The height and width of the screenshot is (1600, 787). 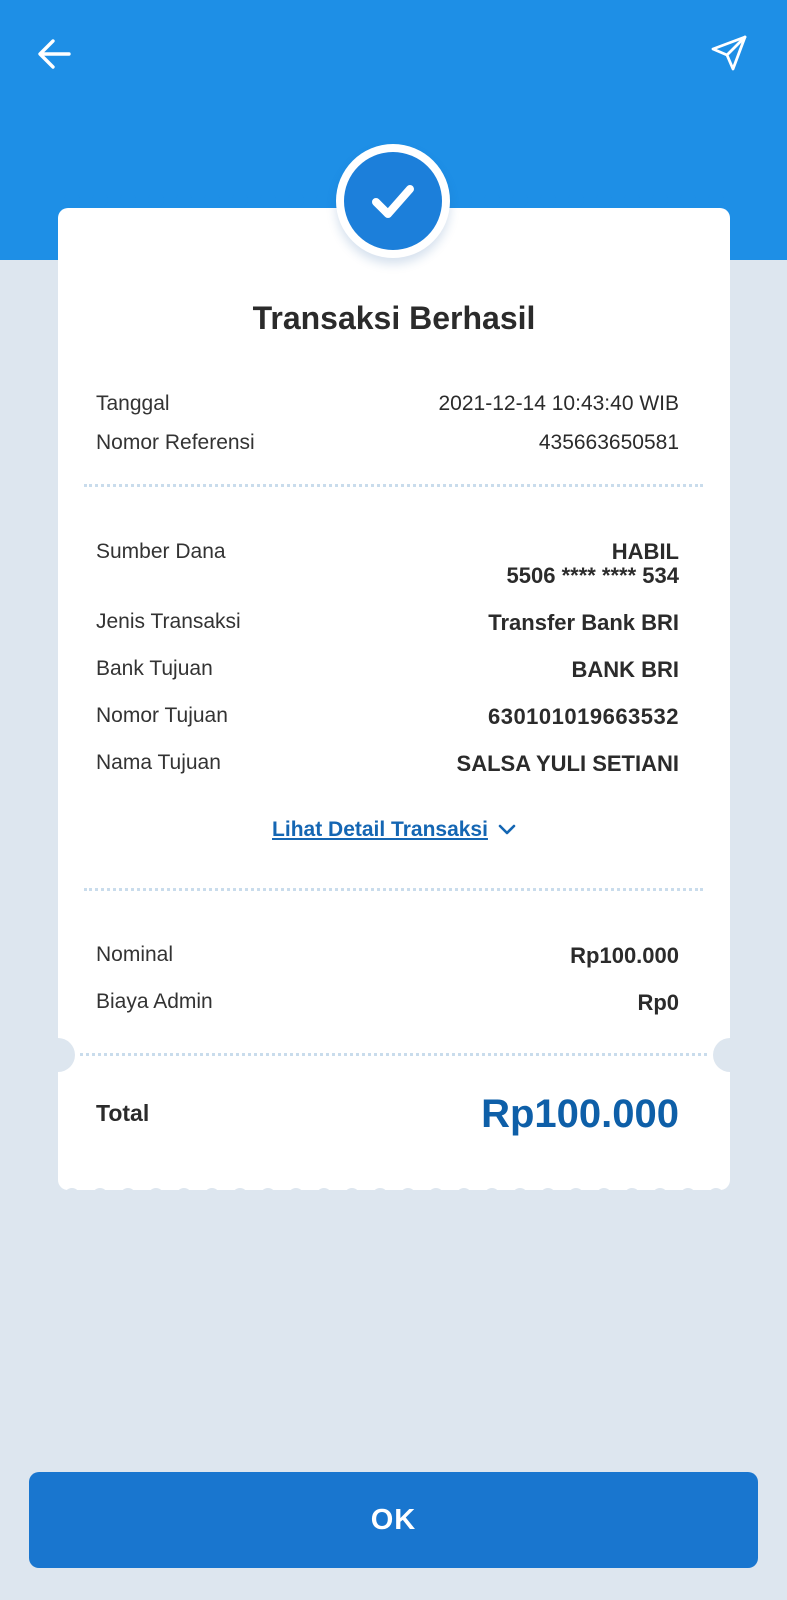 I want to click on date-value: 2021-12-14 10:43:40 WIB, so click(x=559, y=403).